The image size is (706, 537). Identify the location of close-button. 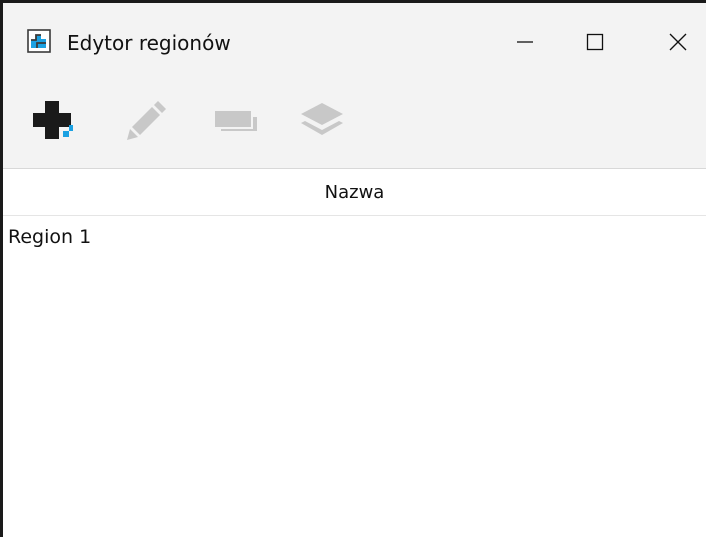
(676, 42).